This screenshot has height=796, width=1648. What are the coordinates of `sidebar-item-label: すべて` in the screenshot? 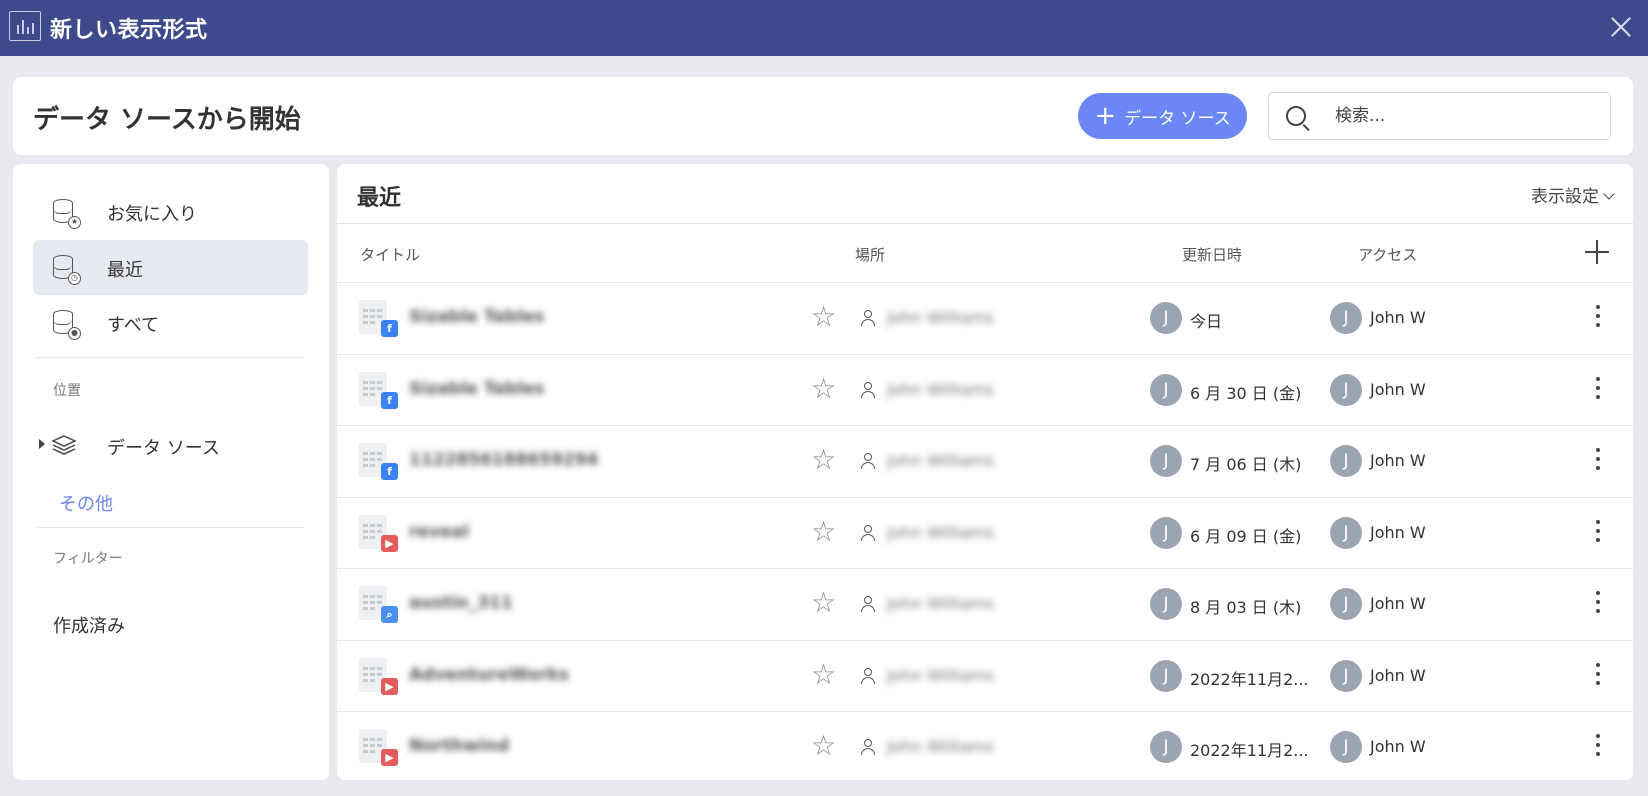 It's located at (133, 325).